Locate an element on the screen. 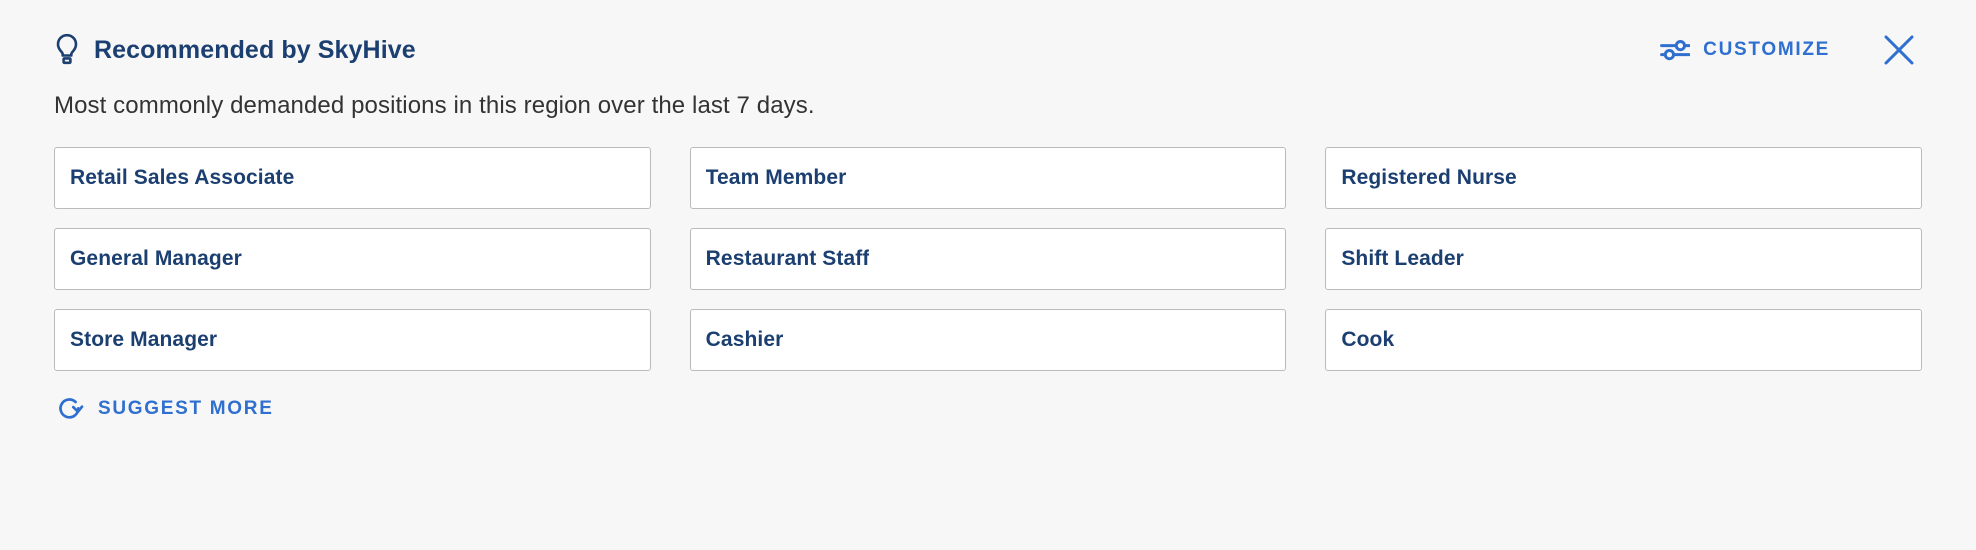  position-card: Retail Sales Associate is located at coordinates (352, 178).